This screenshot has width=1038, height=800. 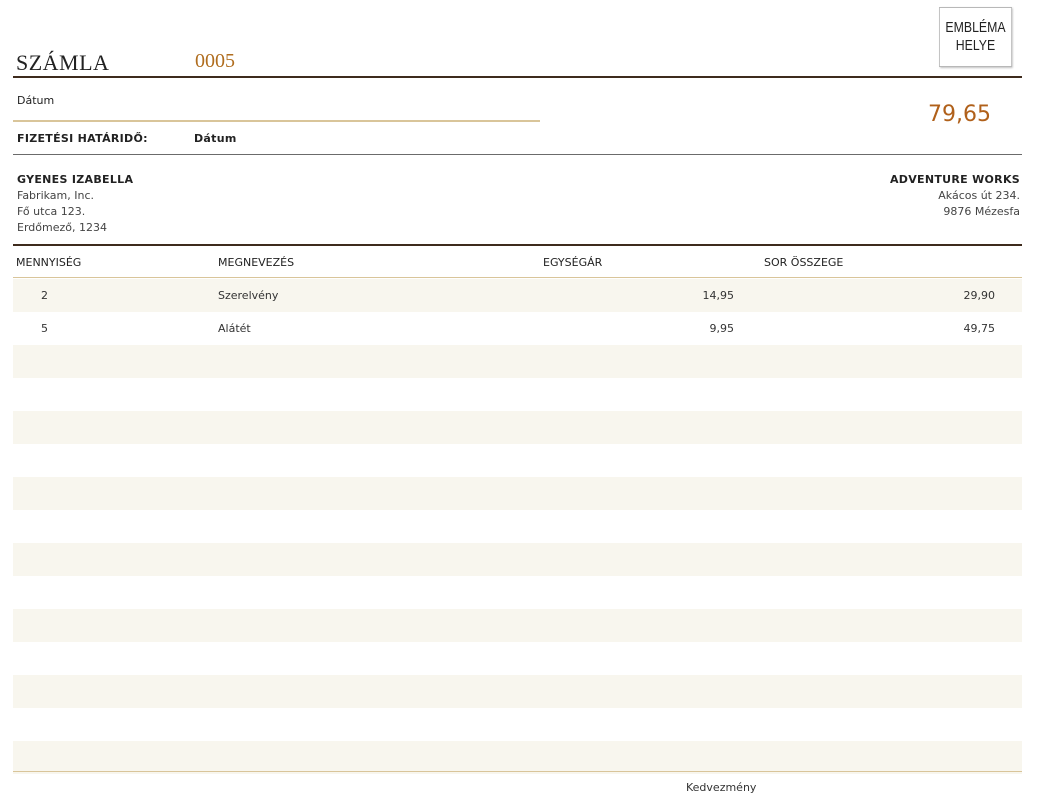 What do you see at coordinates (722, 328) in the screenshot?
I see `cell-unit-price: 9,95` at bounding box center [722, 328].